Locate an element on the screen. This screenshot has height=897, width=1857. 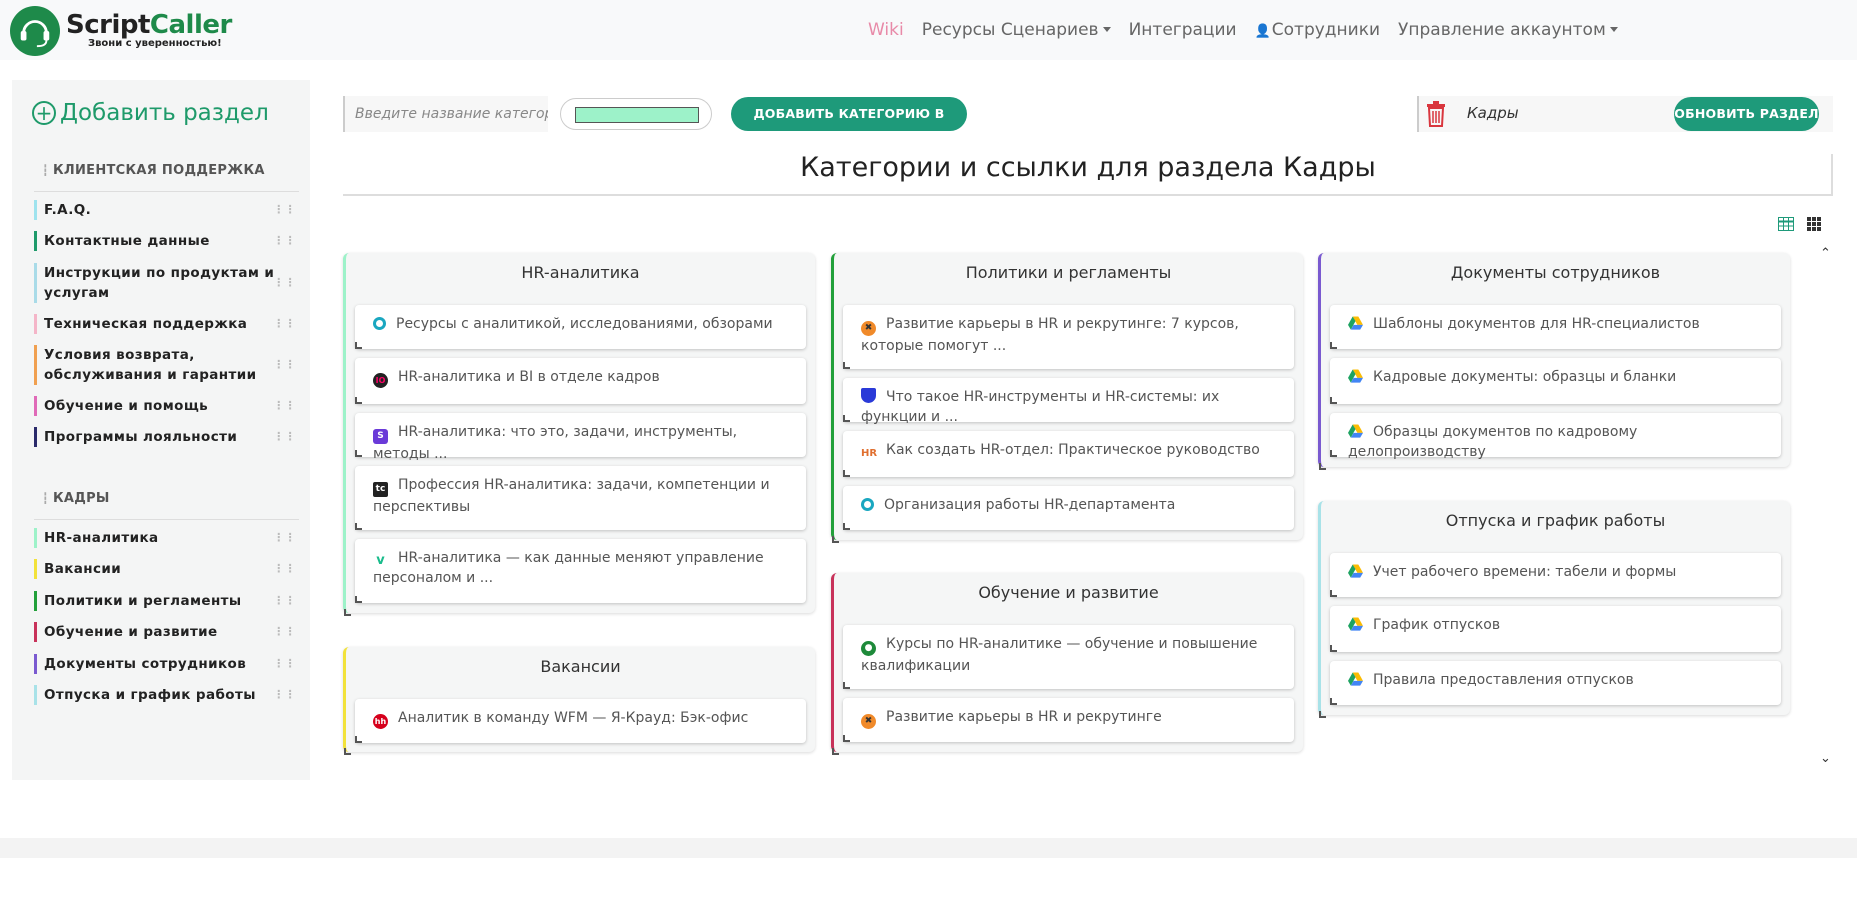
link-item: ✖ Развитие карьеры в HR и рекрутинге is located at coordinates (1068, 720).